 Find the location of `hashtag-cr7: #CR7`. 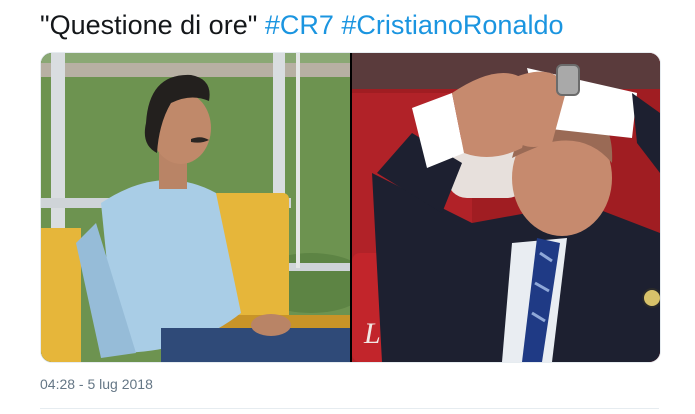

hashtag-cr7: #CR7 is located at coordinates (299, 25).